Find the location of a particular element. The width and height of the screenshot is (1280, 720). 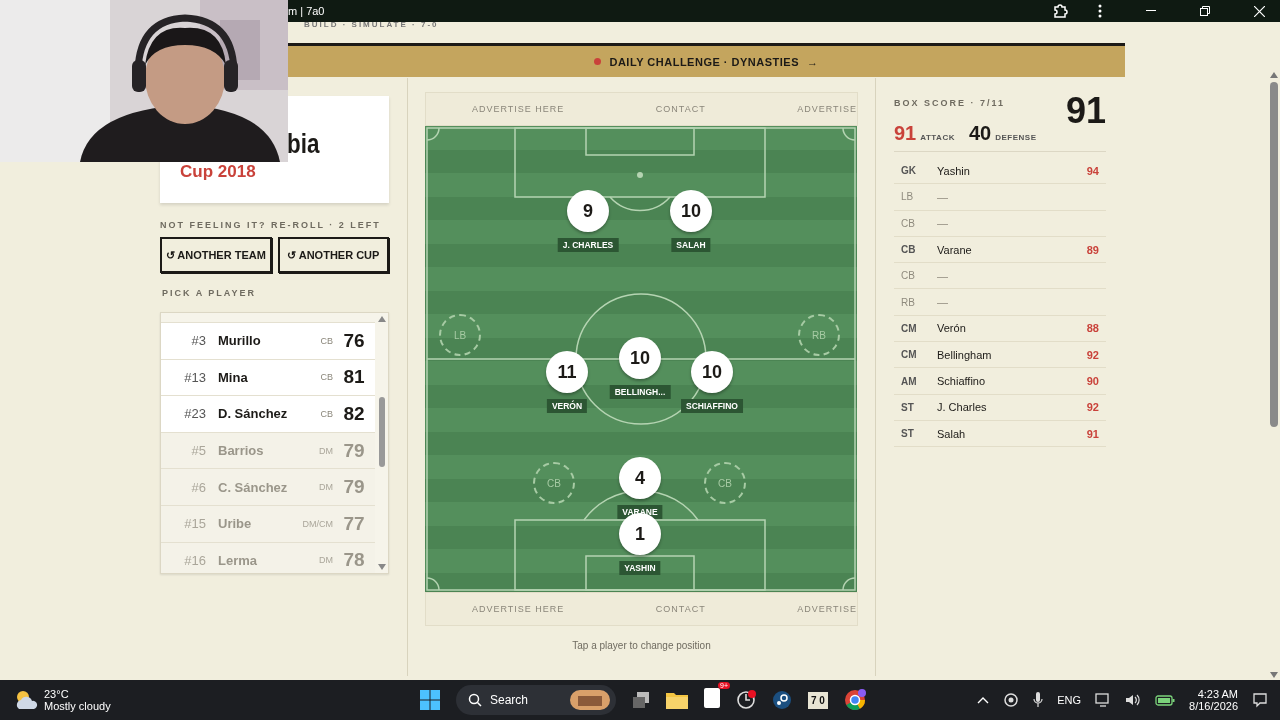

player-name: Uribe is located at coordinates (235, 524).